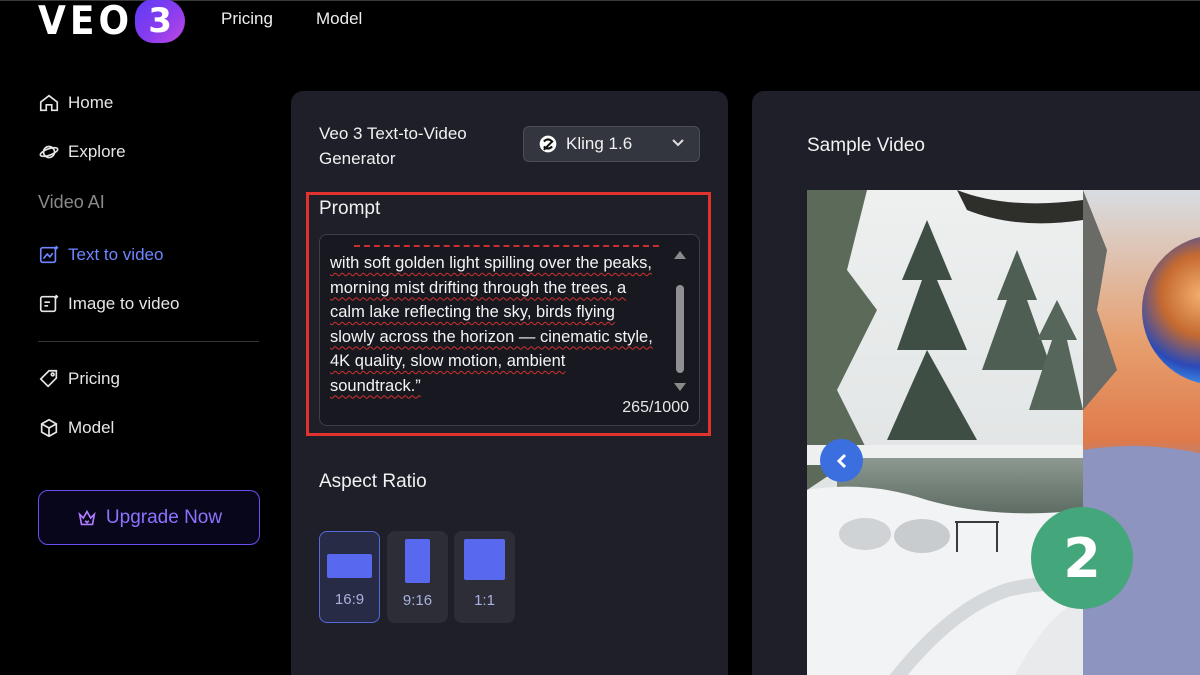 Image resolution: width=1200 pixels, height=675 pixels. I want to click on sidebar-item-label: Text to video, so click(116, 254).